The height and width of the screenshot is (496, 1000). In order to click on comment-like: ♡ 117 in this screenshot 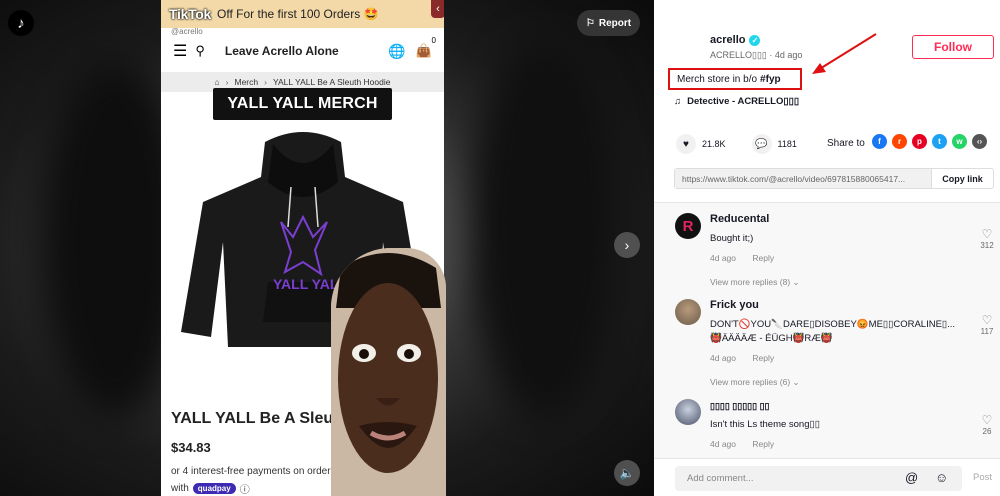, I will do `click(987, 324)`.